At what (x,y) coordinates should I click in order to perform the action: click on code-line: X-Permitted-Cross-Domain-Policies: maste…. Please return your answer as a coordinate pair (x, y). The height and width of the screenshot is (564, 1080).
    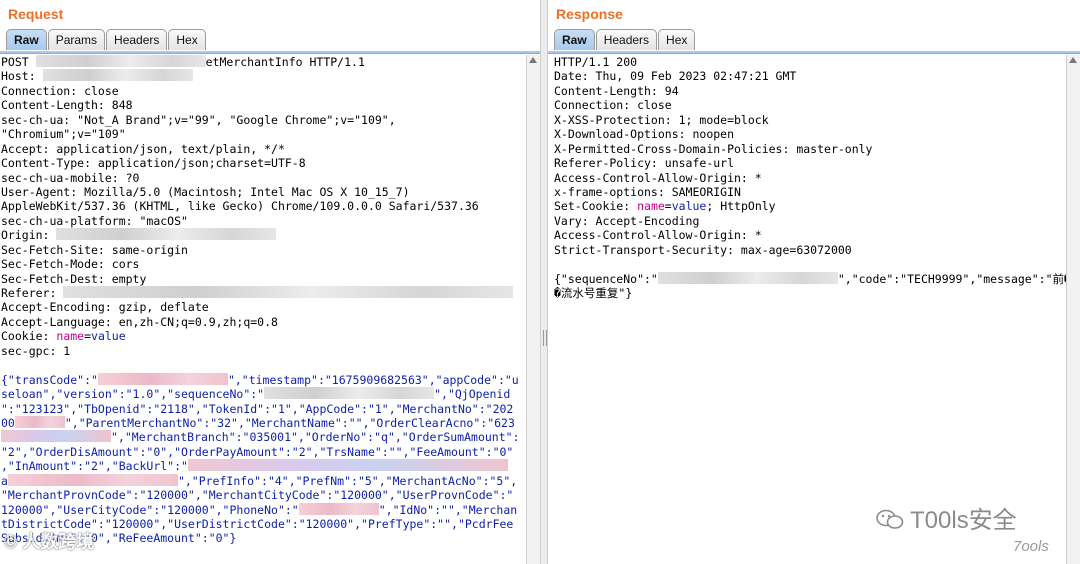
    Looking at the image, I should click on (810, 149).